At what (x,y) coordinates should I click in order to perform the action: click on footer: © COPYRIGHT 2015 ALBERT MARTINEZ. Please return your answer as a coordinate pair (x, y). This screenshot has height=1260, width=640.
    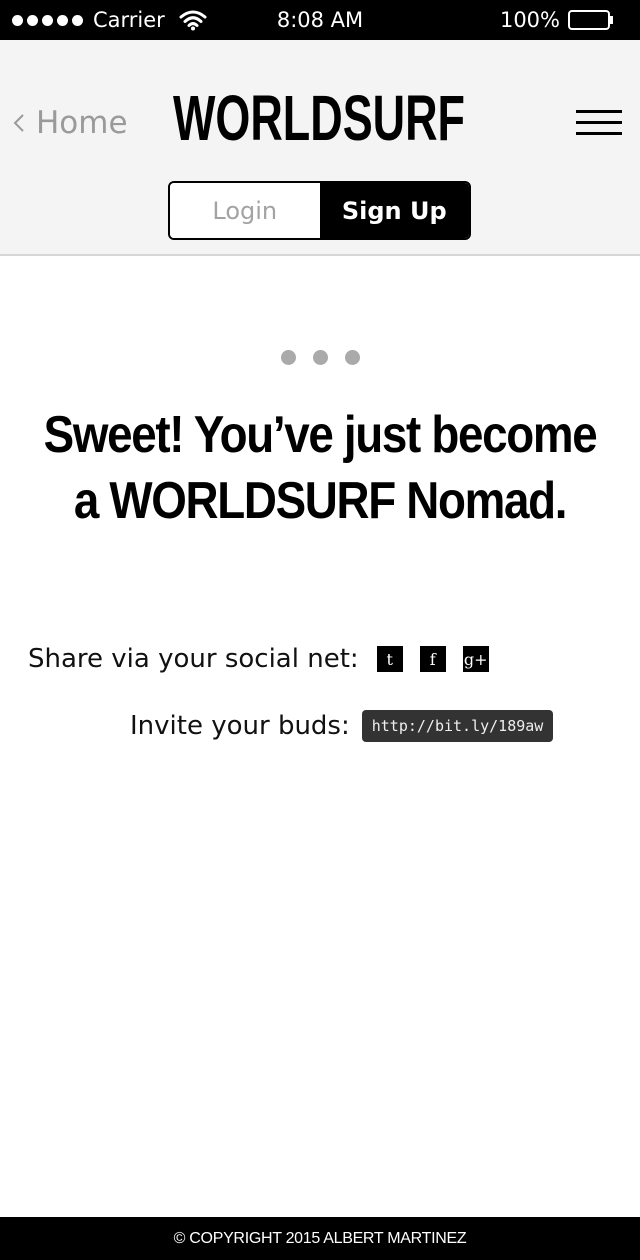
    Looking at the image, I should click on (320, 1238).